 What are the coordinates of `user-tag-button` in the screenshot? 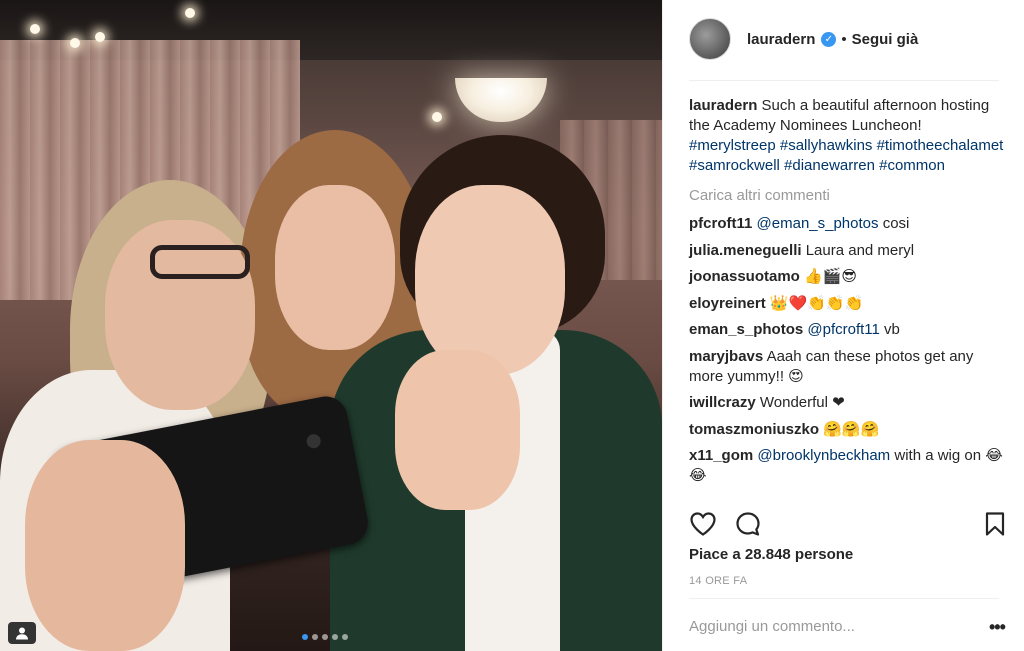 It's located at (22, 633).